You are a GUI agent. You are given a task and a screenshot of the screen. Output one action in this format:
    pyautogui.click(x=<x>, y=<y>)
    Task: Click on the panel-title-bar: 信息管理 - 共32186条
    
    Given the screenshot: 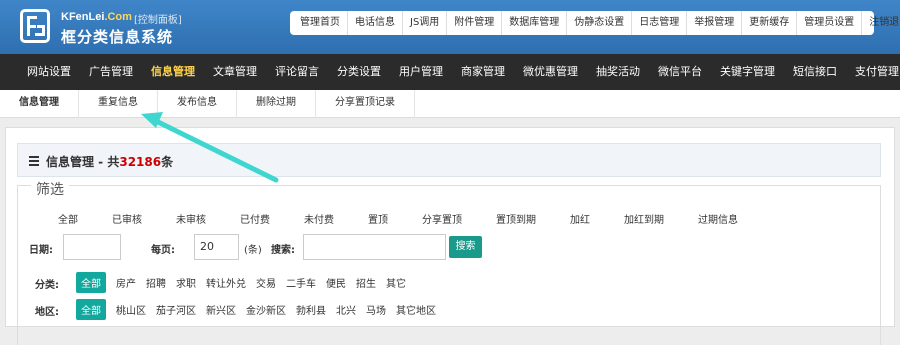 What is the action you would take?
    pyautogui.click(x=449, y=160)
    